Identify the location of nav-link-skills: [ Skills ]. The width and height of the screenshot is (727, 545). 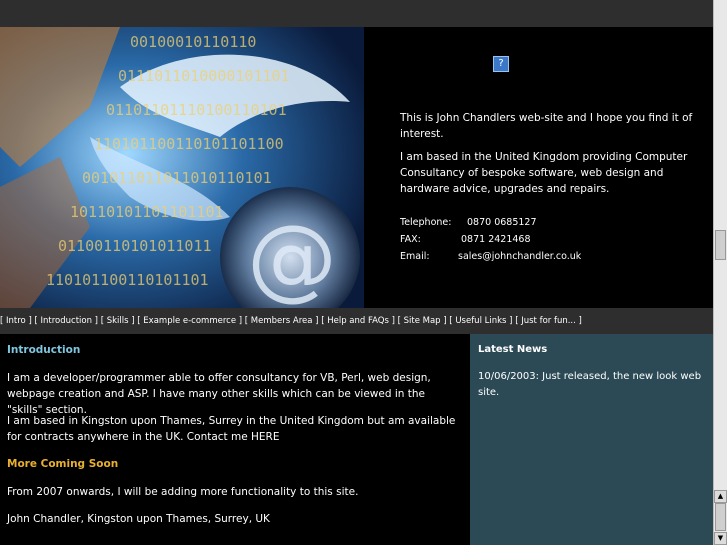
(118, 321).